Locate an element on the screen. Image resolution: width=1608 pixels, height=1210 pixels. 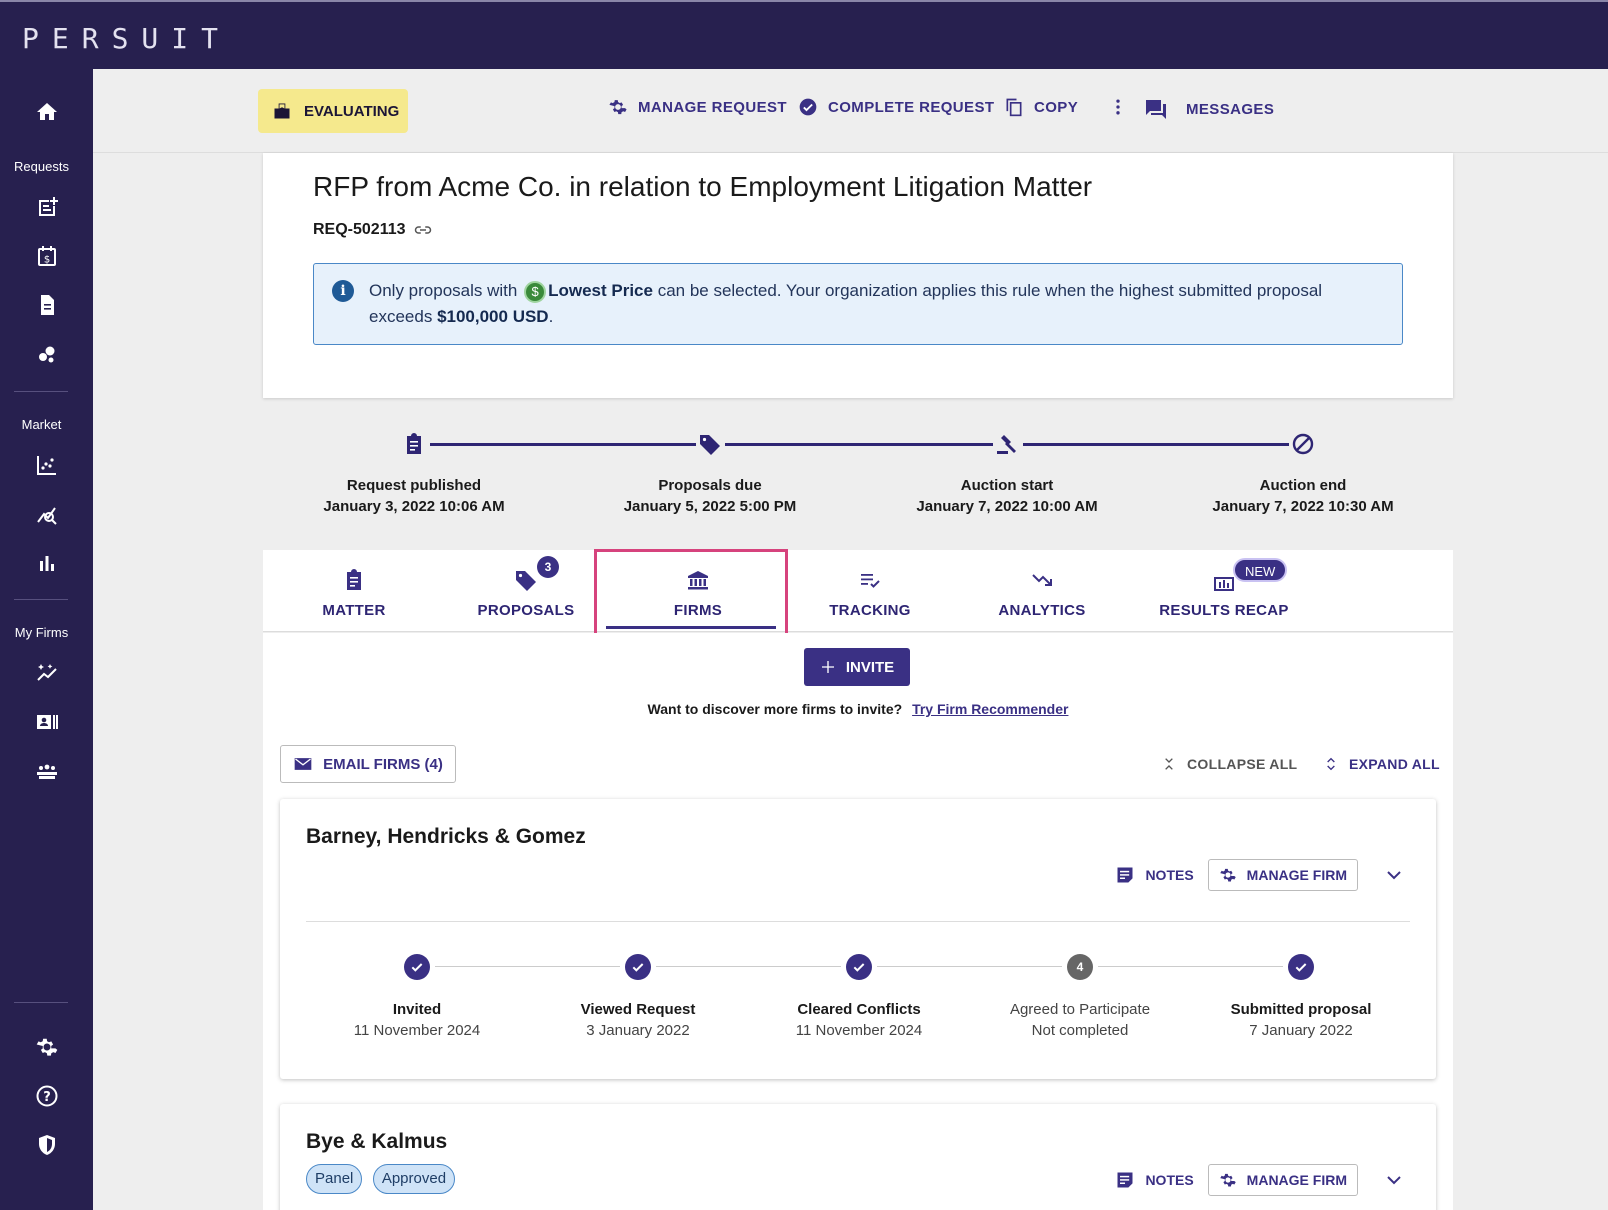
help-icon: ? is located at coordinates (46, 1096).